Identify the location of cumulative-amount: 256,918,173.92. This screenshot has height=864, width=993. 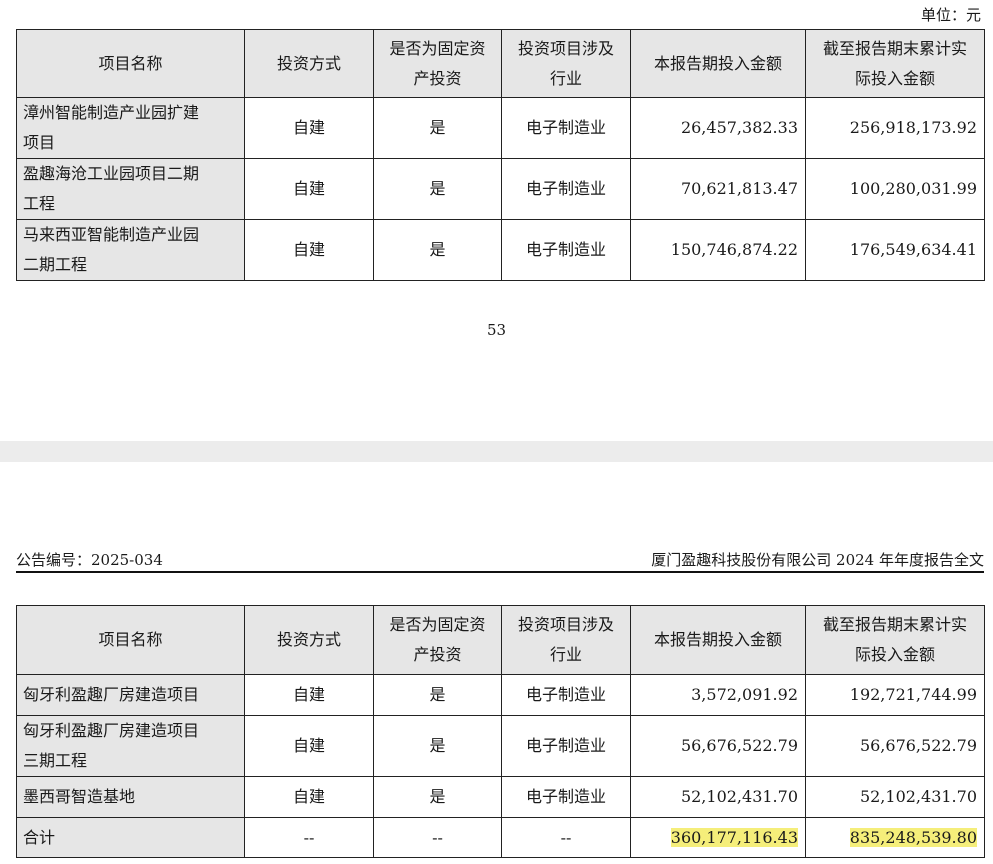
(895, 128).